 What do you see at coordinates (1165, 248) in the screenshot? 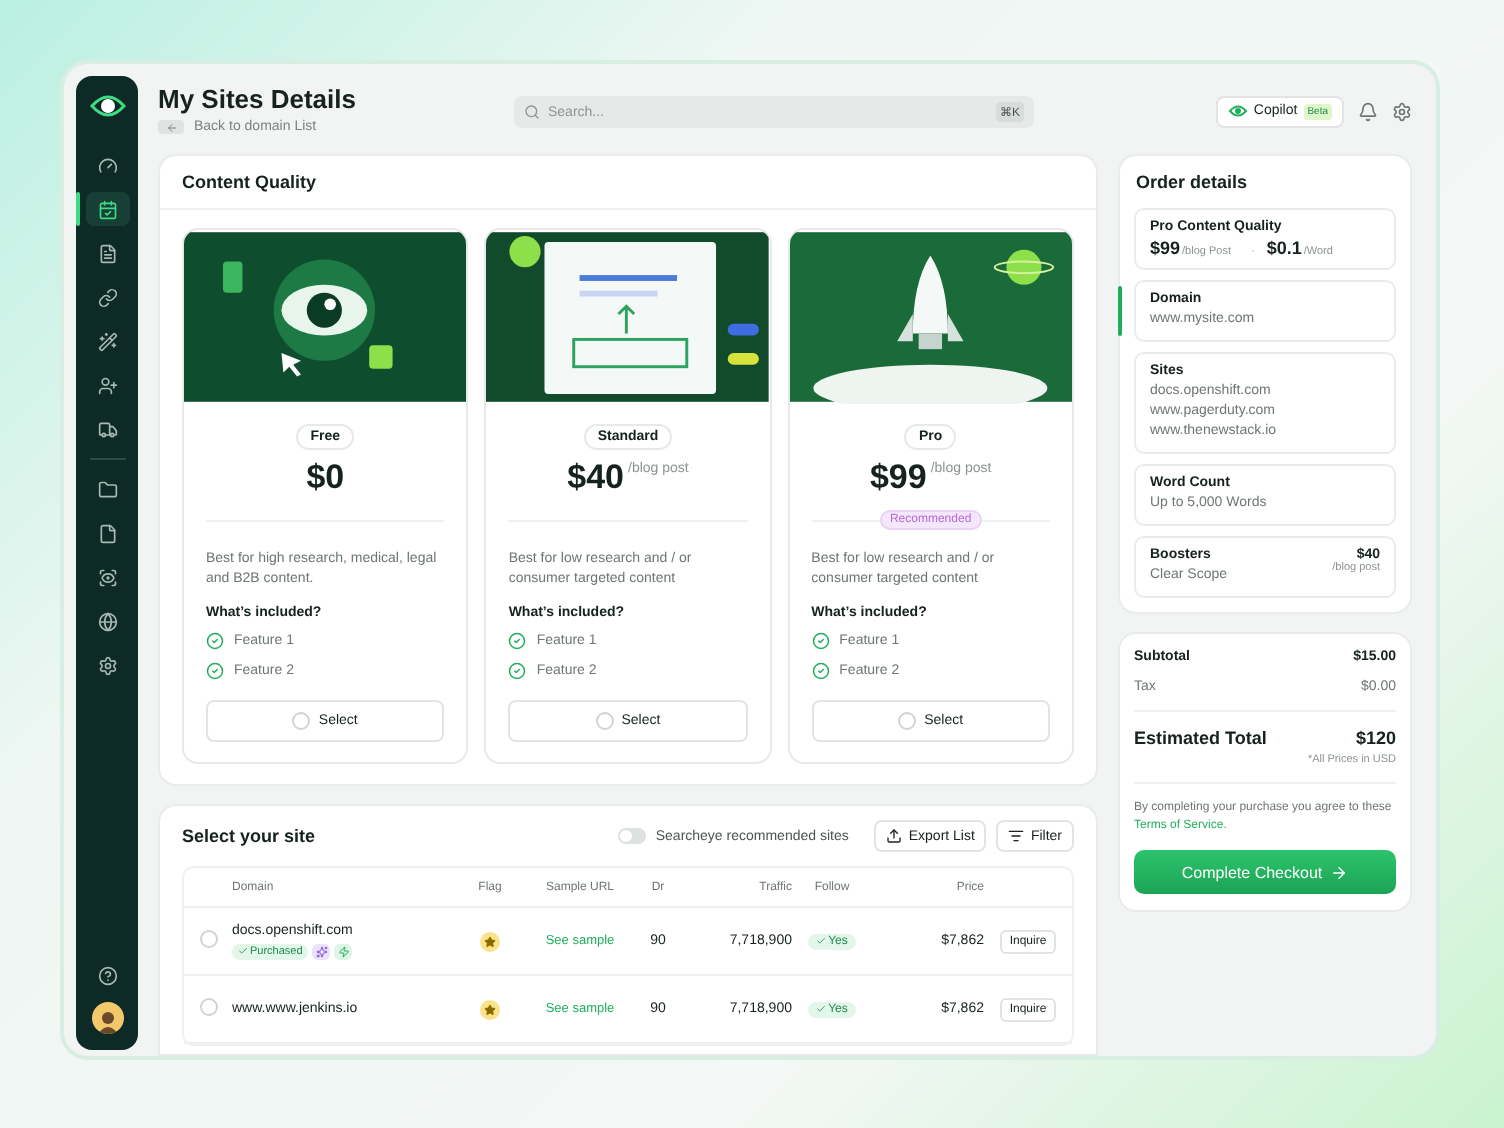
I see `order-price: $99` at bounding box center [1165, 248].